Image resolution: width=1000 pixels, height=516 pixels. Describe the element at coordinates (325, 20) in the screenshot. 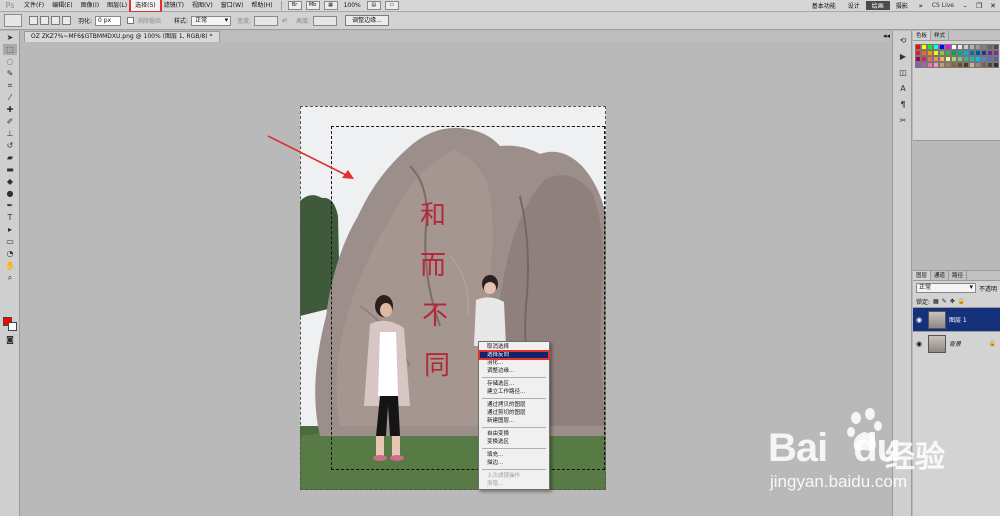

I see `height-input` at that location.